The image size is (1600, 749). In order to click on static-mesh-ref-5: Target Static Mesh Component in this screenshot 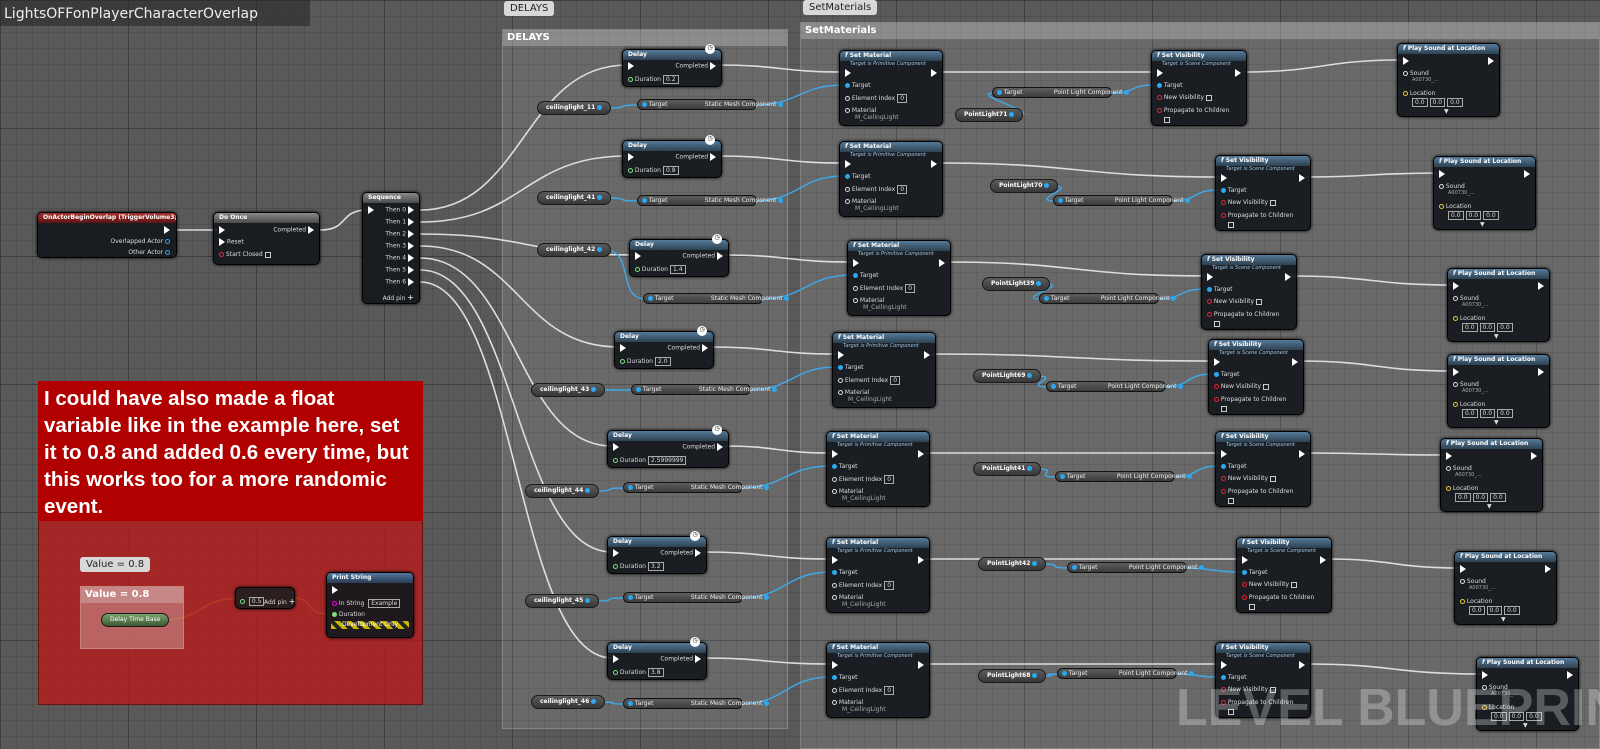, I will do `click(696, 597)`.